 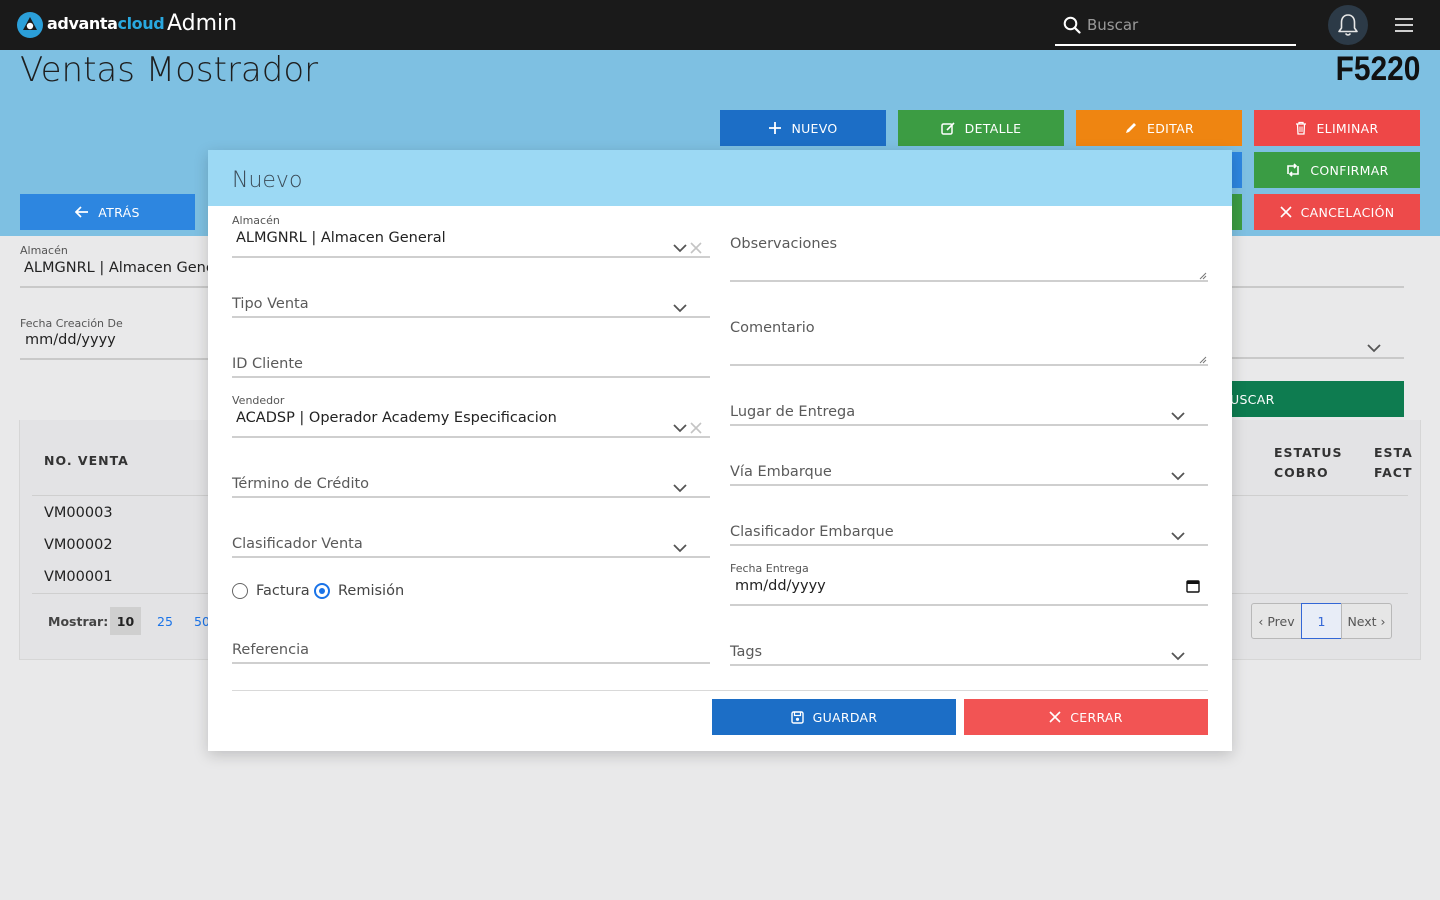 What do you see at coordinates (120, 495) in the screenshot?
I see `table-header-divider` at bounding box center [120, 495].